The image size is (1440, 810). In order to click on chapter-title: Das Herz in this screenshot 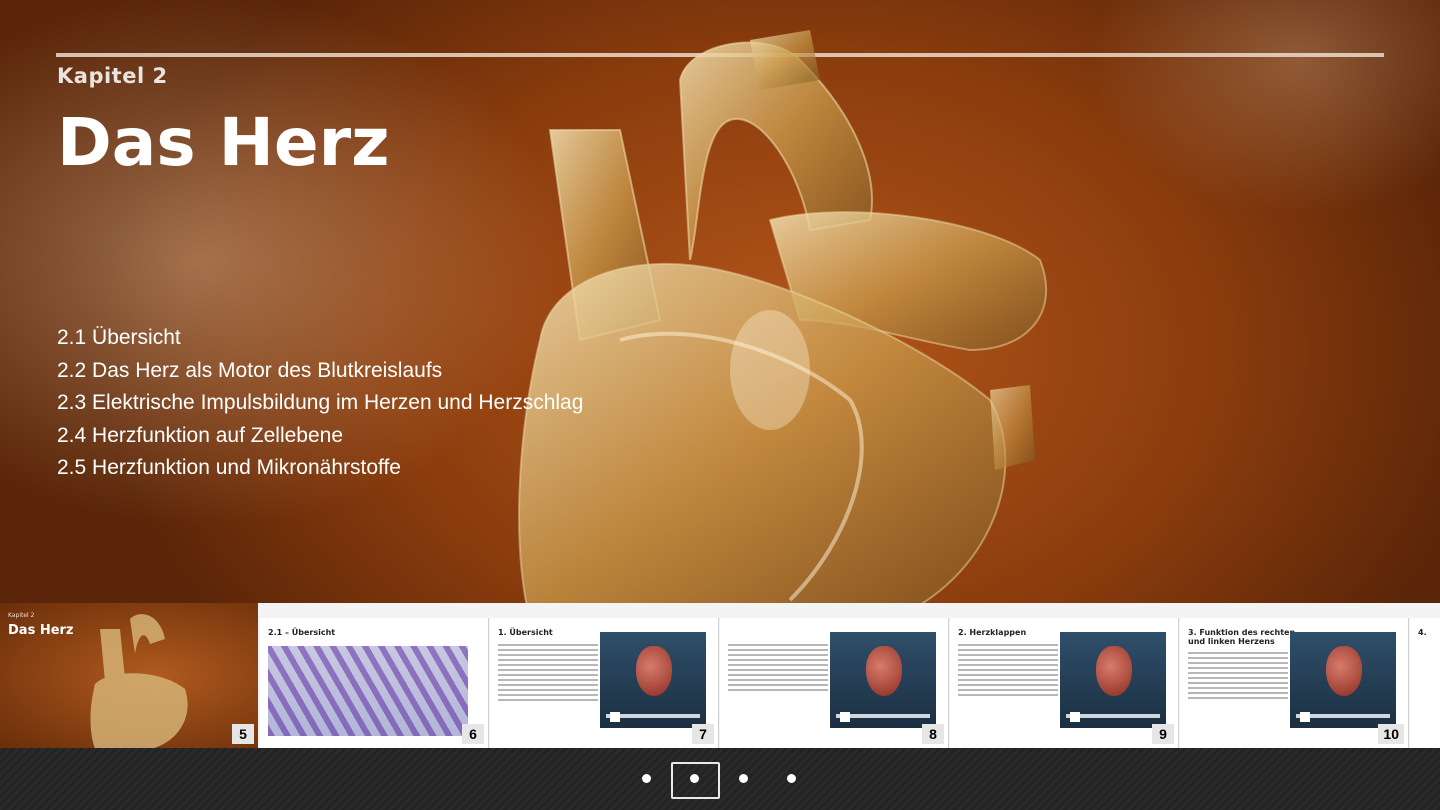, I will do `click(223, 142)`.